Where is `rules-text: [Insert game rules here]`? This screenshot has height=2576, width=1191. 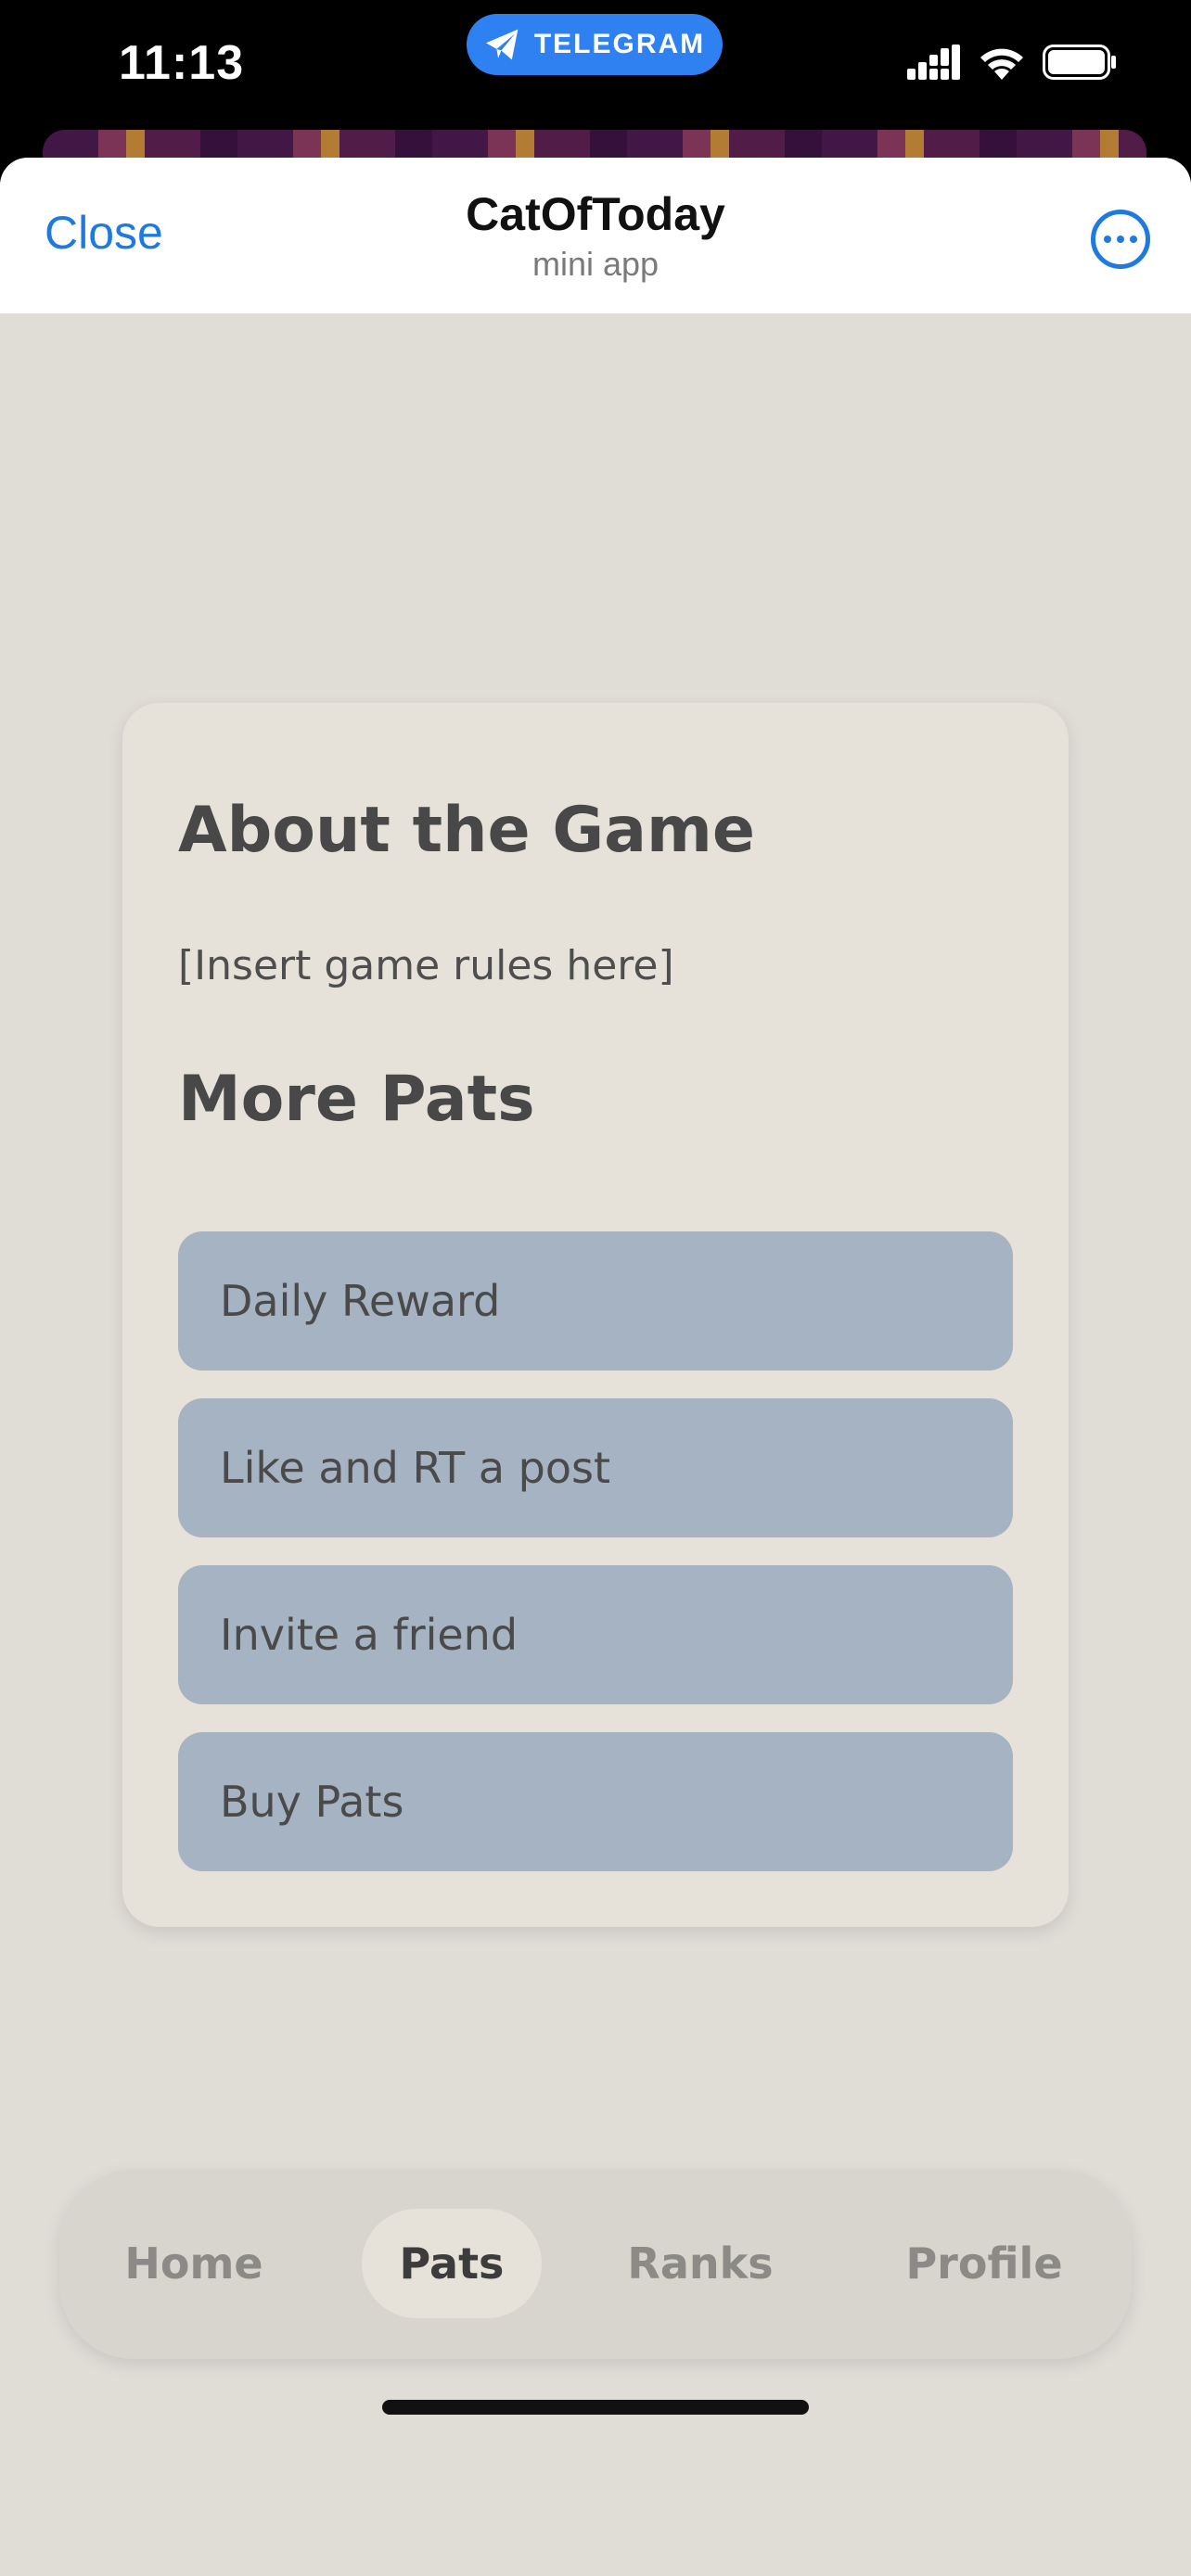 rules-text: [Insert game rules here] is located at coordinates (426, 965).